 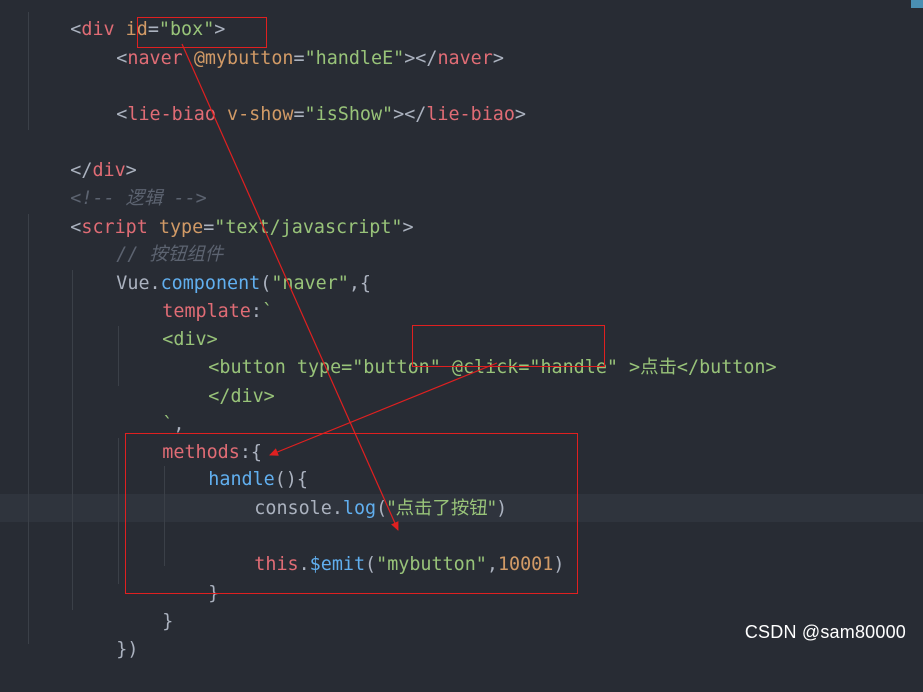 I want to click on code-line: `,, so click(x=151, y=409).